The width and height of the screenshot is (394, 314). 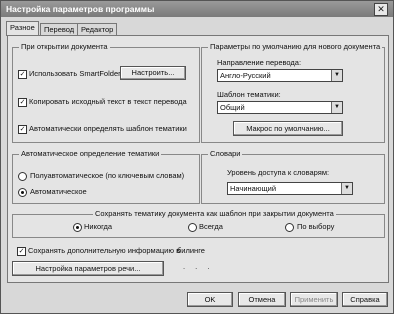 What do you see at coordinates (225, 153) in the screenshot?
I see `dictionaries-legend: Словари` at bounding box center [225, 153].